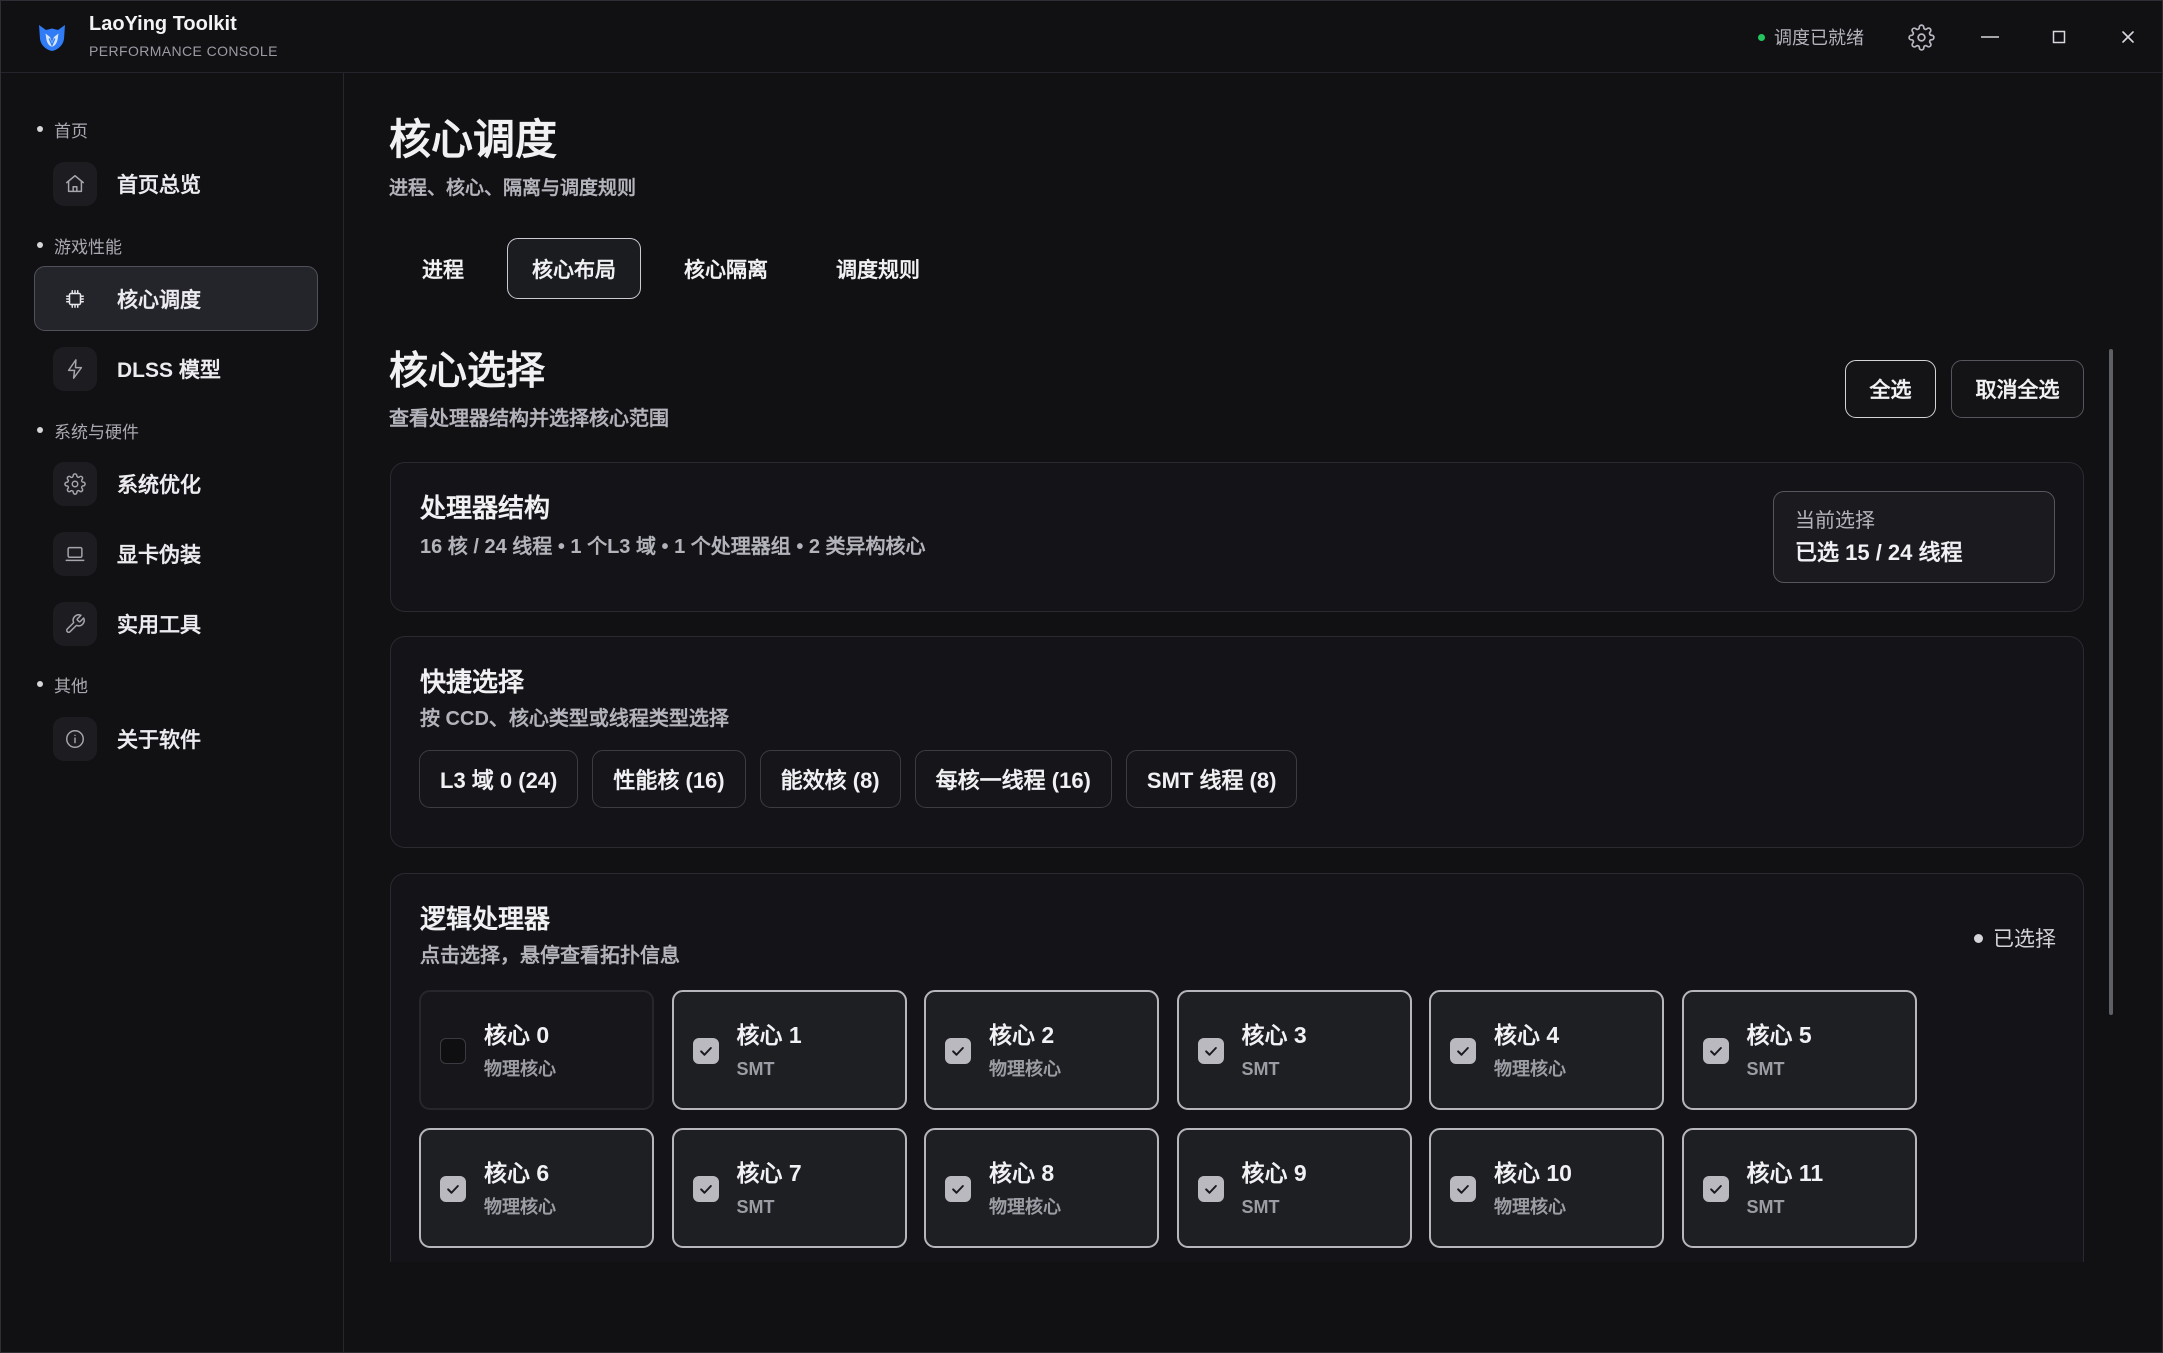 The width and height of the screenshot is (2163, 1353). I want to click on sidebar-item-label: 首页总览, so click(159, 185).